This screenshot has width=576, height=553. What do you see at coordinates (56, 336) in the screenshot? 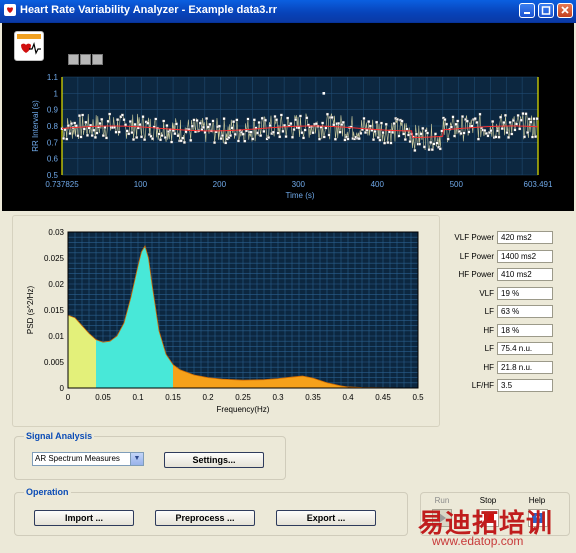
I see `psd-y-tick-label: 0.01` at bounding box center [56, 336].